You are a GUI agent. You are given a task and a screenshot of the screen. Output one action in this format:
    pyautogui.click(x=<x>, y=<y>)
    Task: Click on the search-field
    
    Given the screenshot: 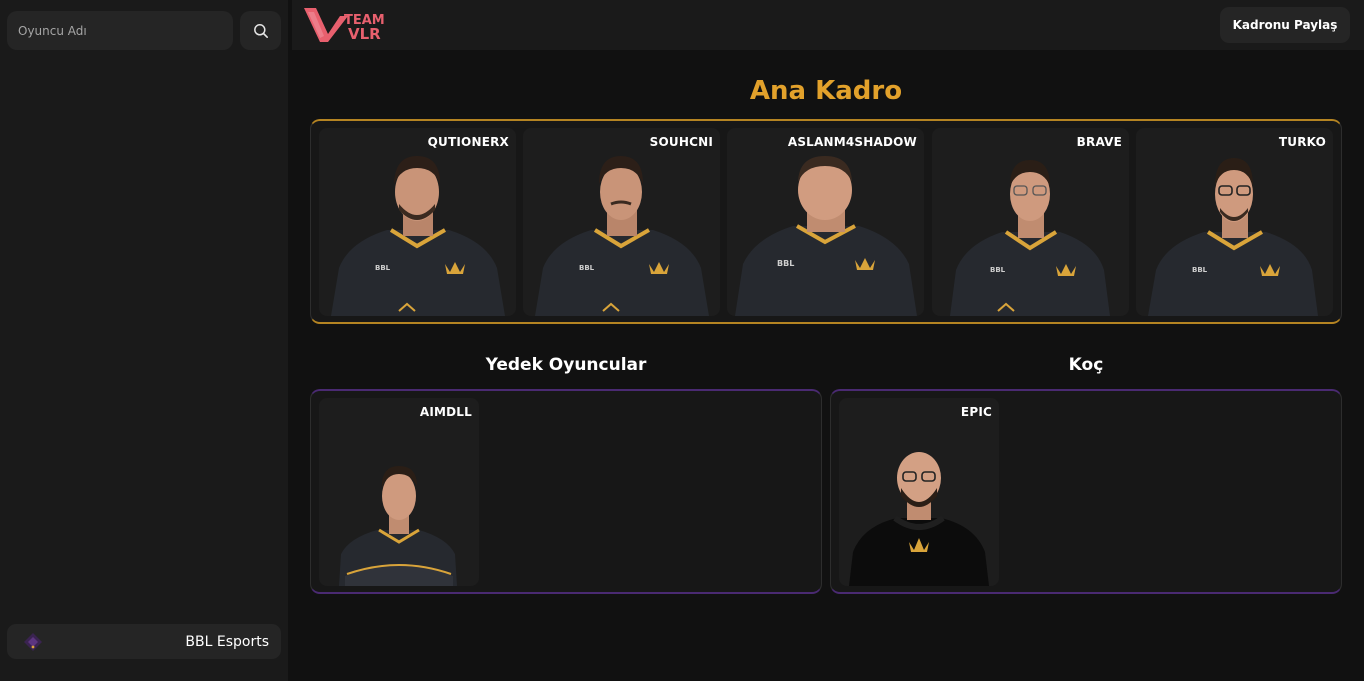 What is the action you would take?
    pyautogui.click(x=120, y=30)
    